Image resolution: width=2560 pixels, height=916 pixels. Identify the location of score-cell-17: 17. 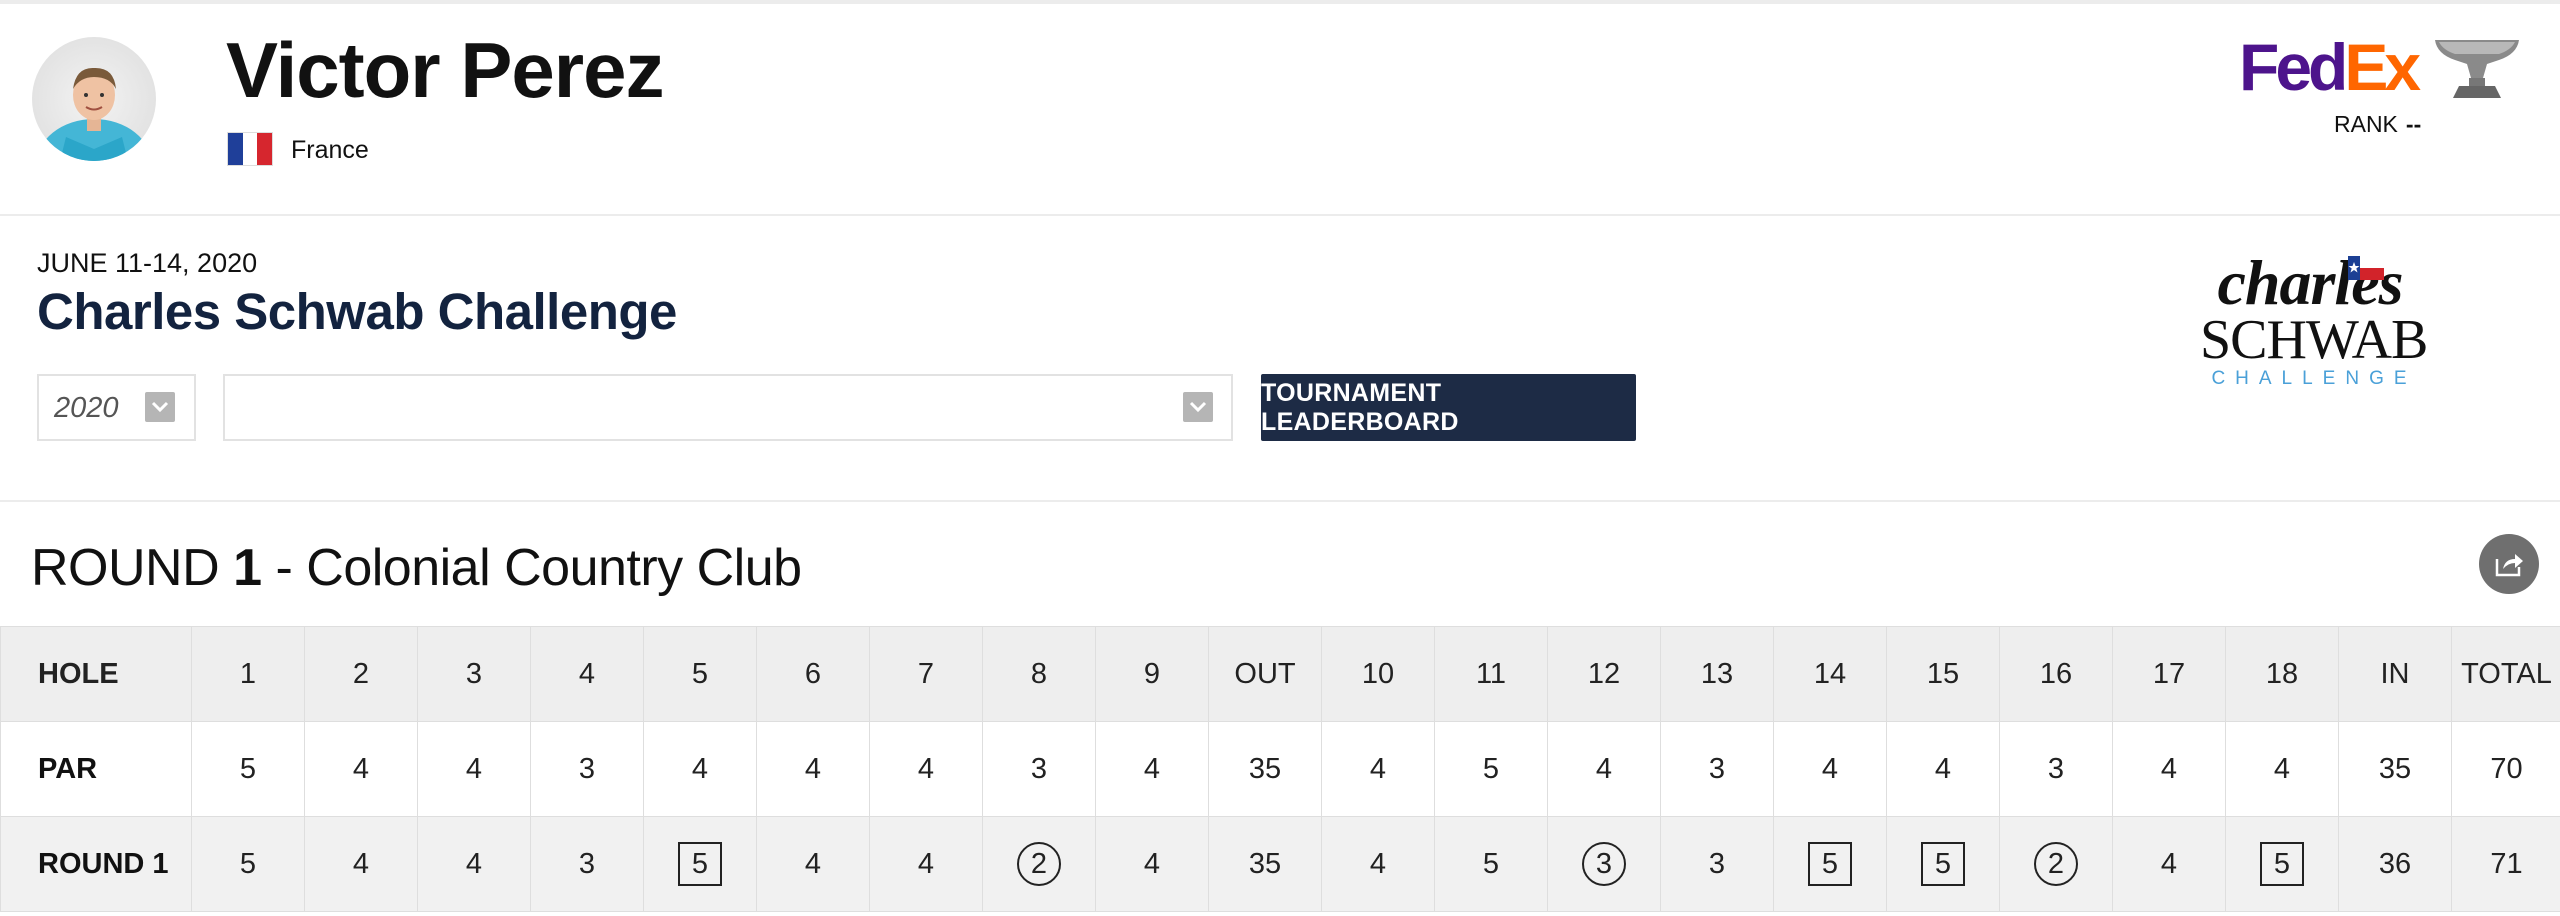
(2169, 674).